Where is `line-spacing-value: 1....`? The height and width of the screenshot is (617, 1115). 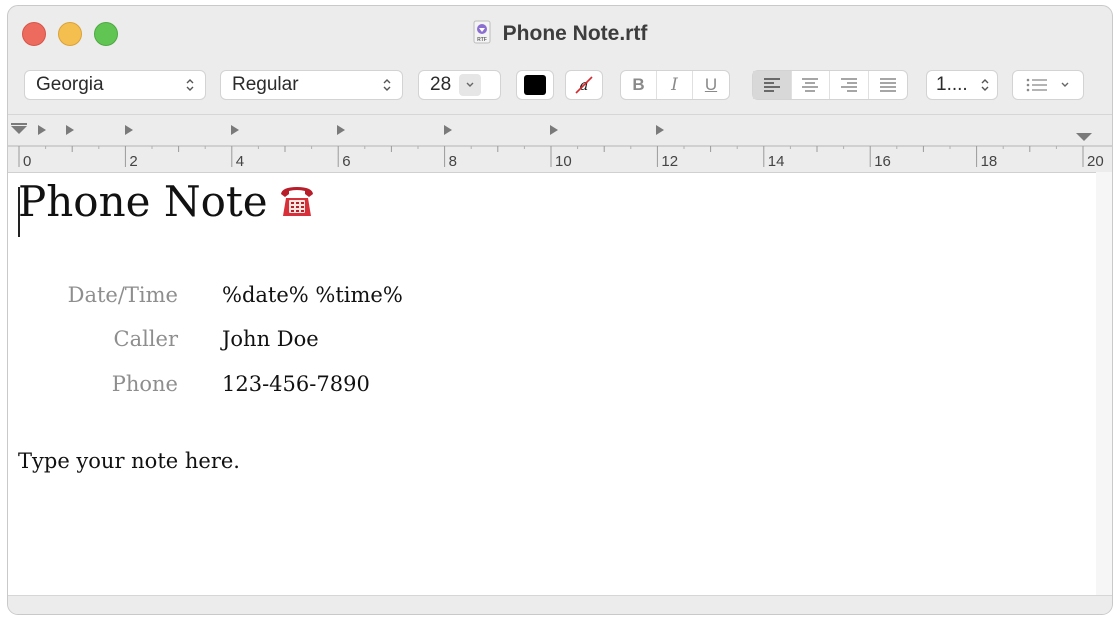
line-spacing-value: 1.... is located at coordinates (952, 84).